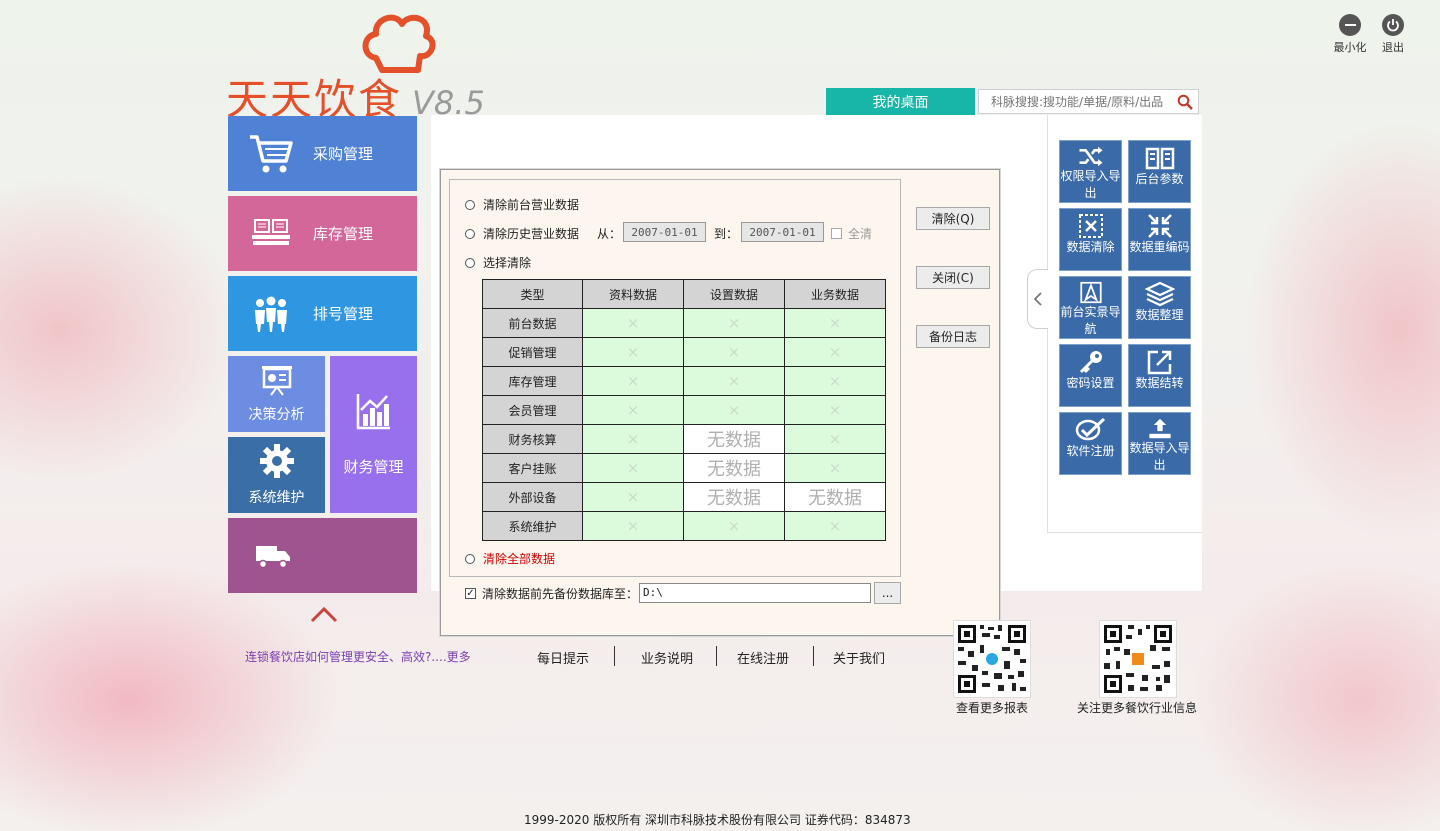 The image size is (1440, 831). What do you see at coordinates (1159, 179) in the screenshot?
I see `quick-label: 后台参数` at bounding box center [1159, 179].